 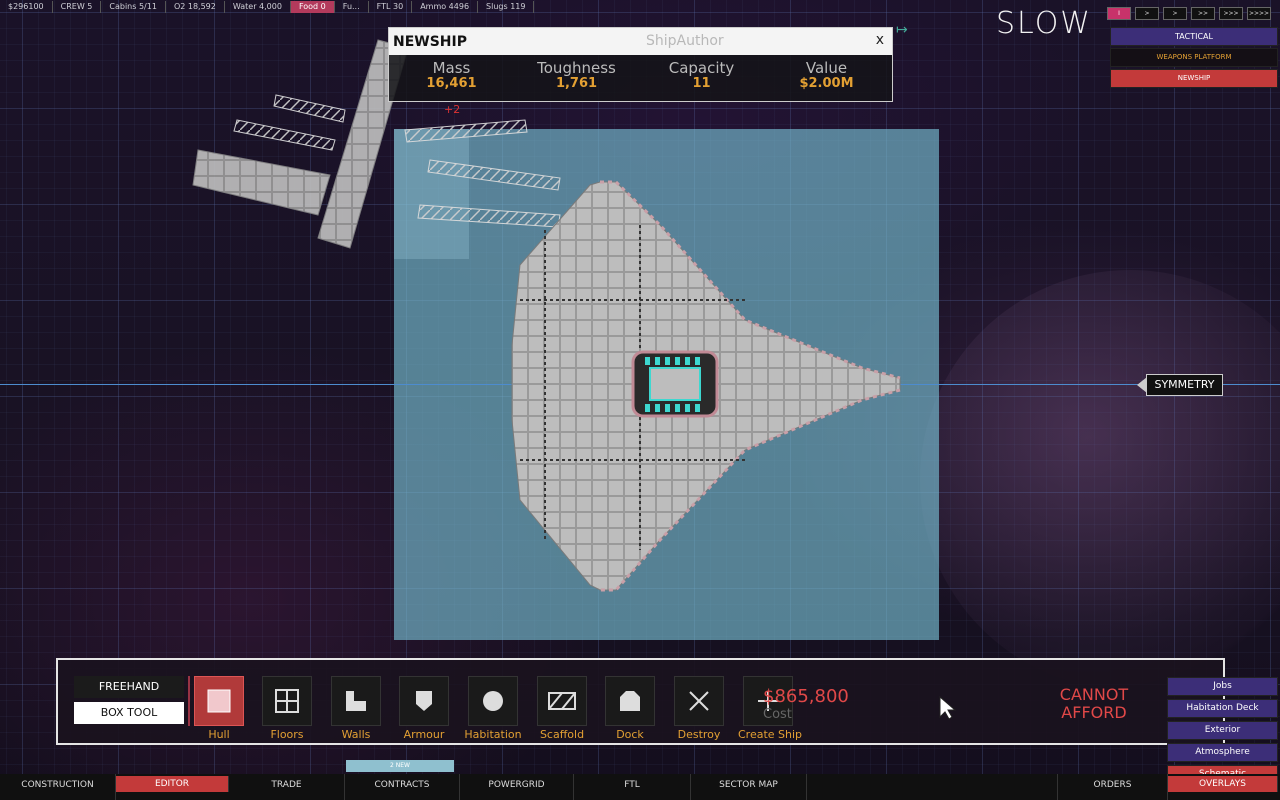 I want to click on value-stat: Value $2.00M, so click(x=826, y=73).